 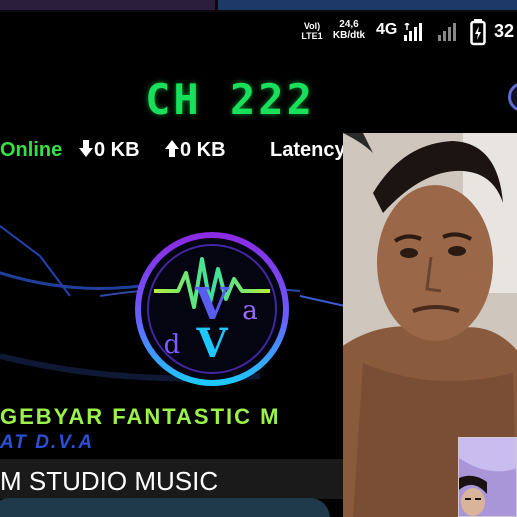 I want to click on battery-charging-icon, so click(x=478, y=32).